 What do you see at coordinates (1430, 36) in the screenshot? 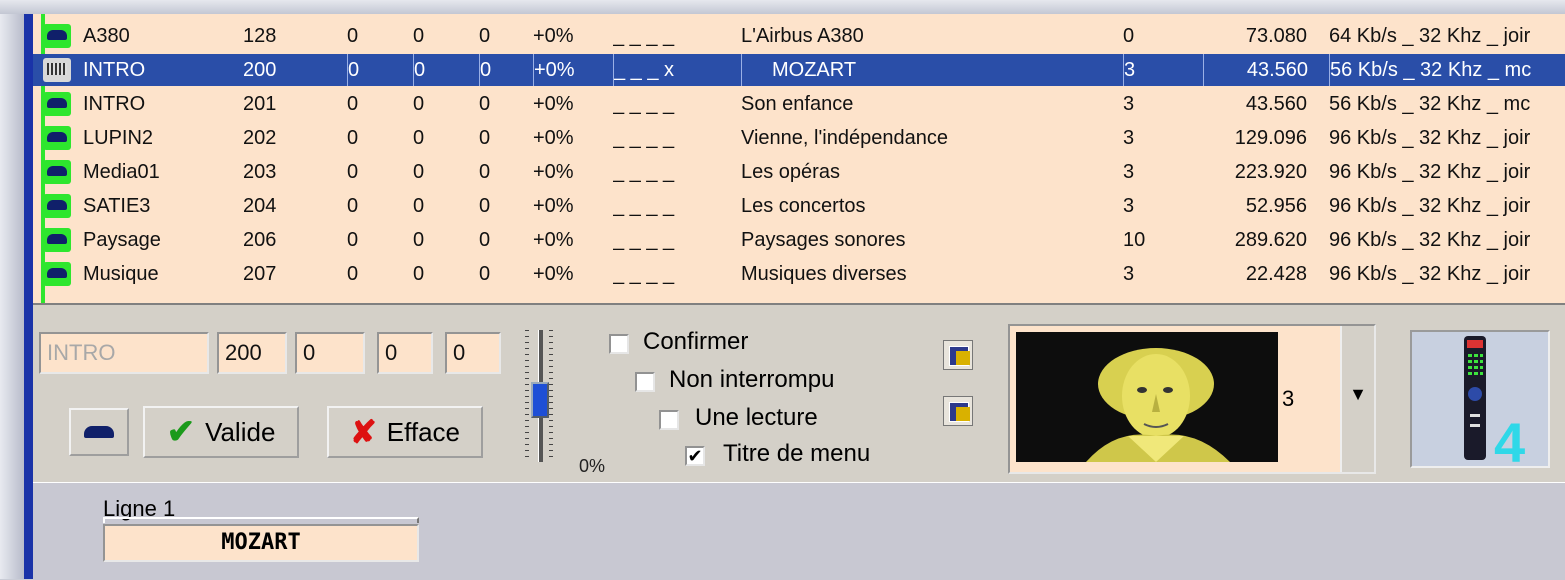
I see `cell-fmt: 64 Kb/s _ 32 Khz _ joir` at bounding box center [1430, 36].